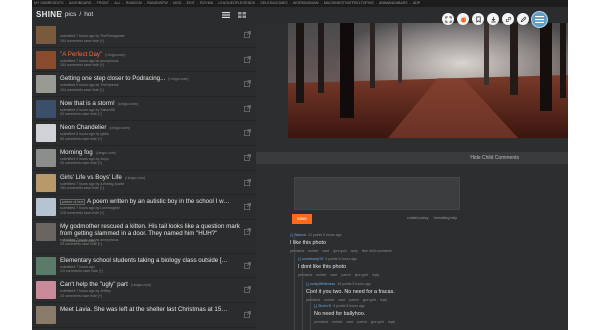 Image resolution: width=600 pixels, height=330 pixels. What do you see at coordinates (412, 158) in the screenshot?
I see `hide-child-comments-button: Hide Child Comments` at bounding box center [412, 158].